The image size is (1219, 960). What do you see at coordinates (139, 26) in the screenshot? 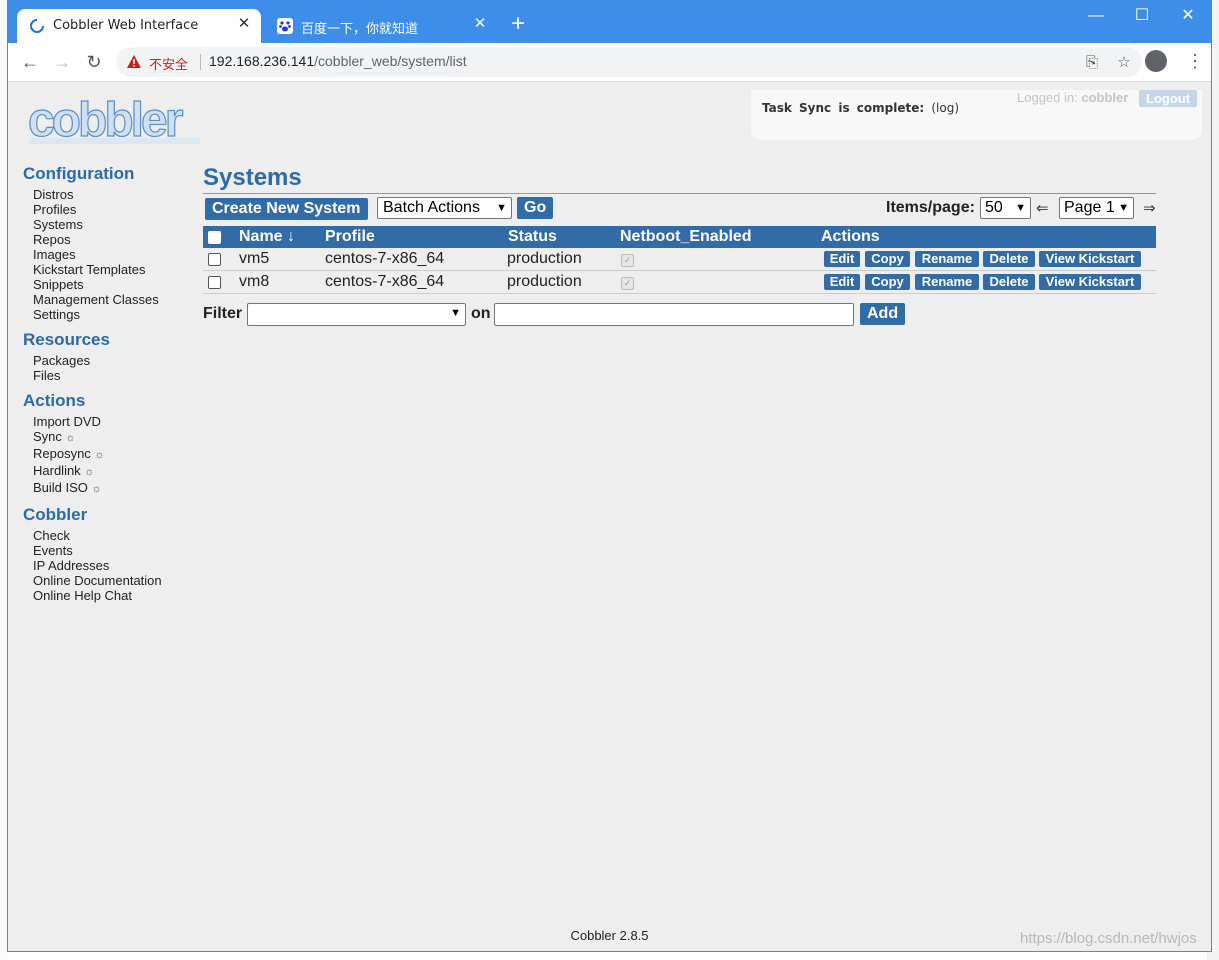
I see `tab-cobbler: Cobbler Web Interface ✕` at bounding box center [139, 26].